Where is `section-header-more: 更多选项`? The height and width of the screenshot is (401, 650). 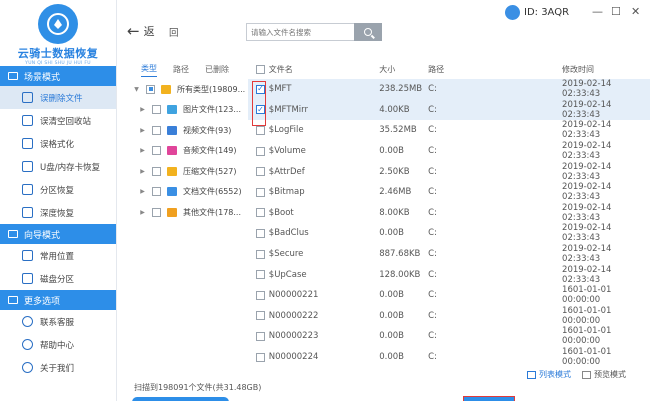 section-header-more: 更多选项 is located at coordinates (58, 300).